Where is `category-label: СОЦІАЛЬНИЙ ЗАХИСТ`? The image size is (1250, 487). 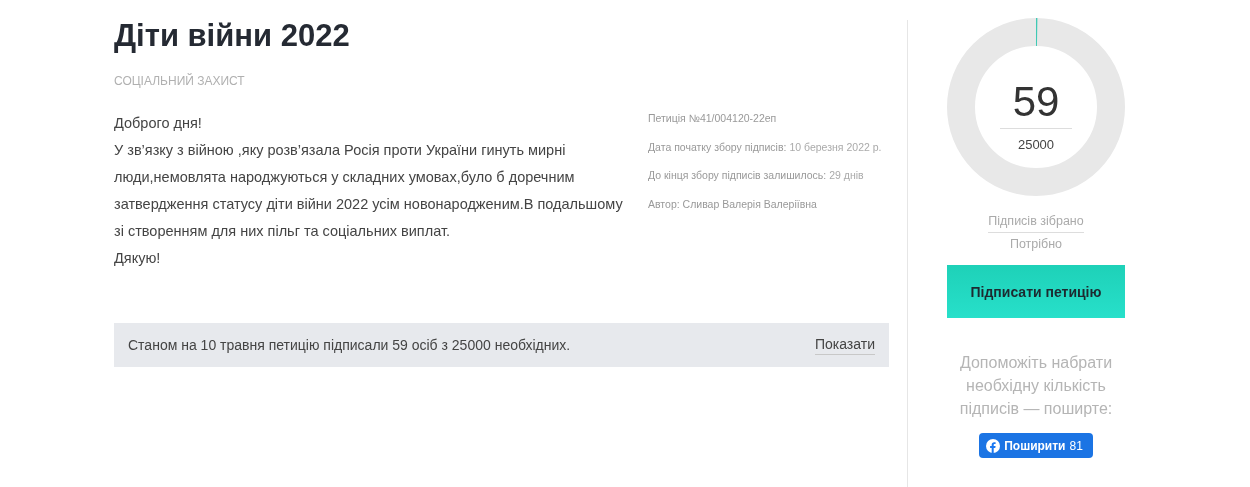 category-label: СОЦІАЛЬНИЙ ЗАХИСТ is located at coordinates (180, 81).